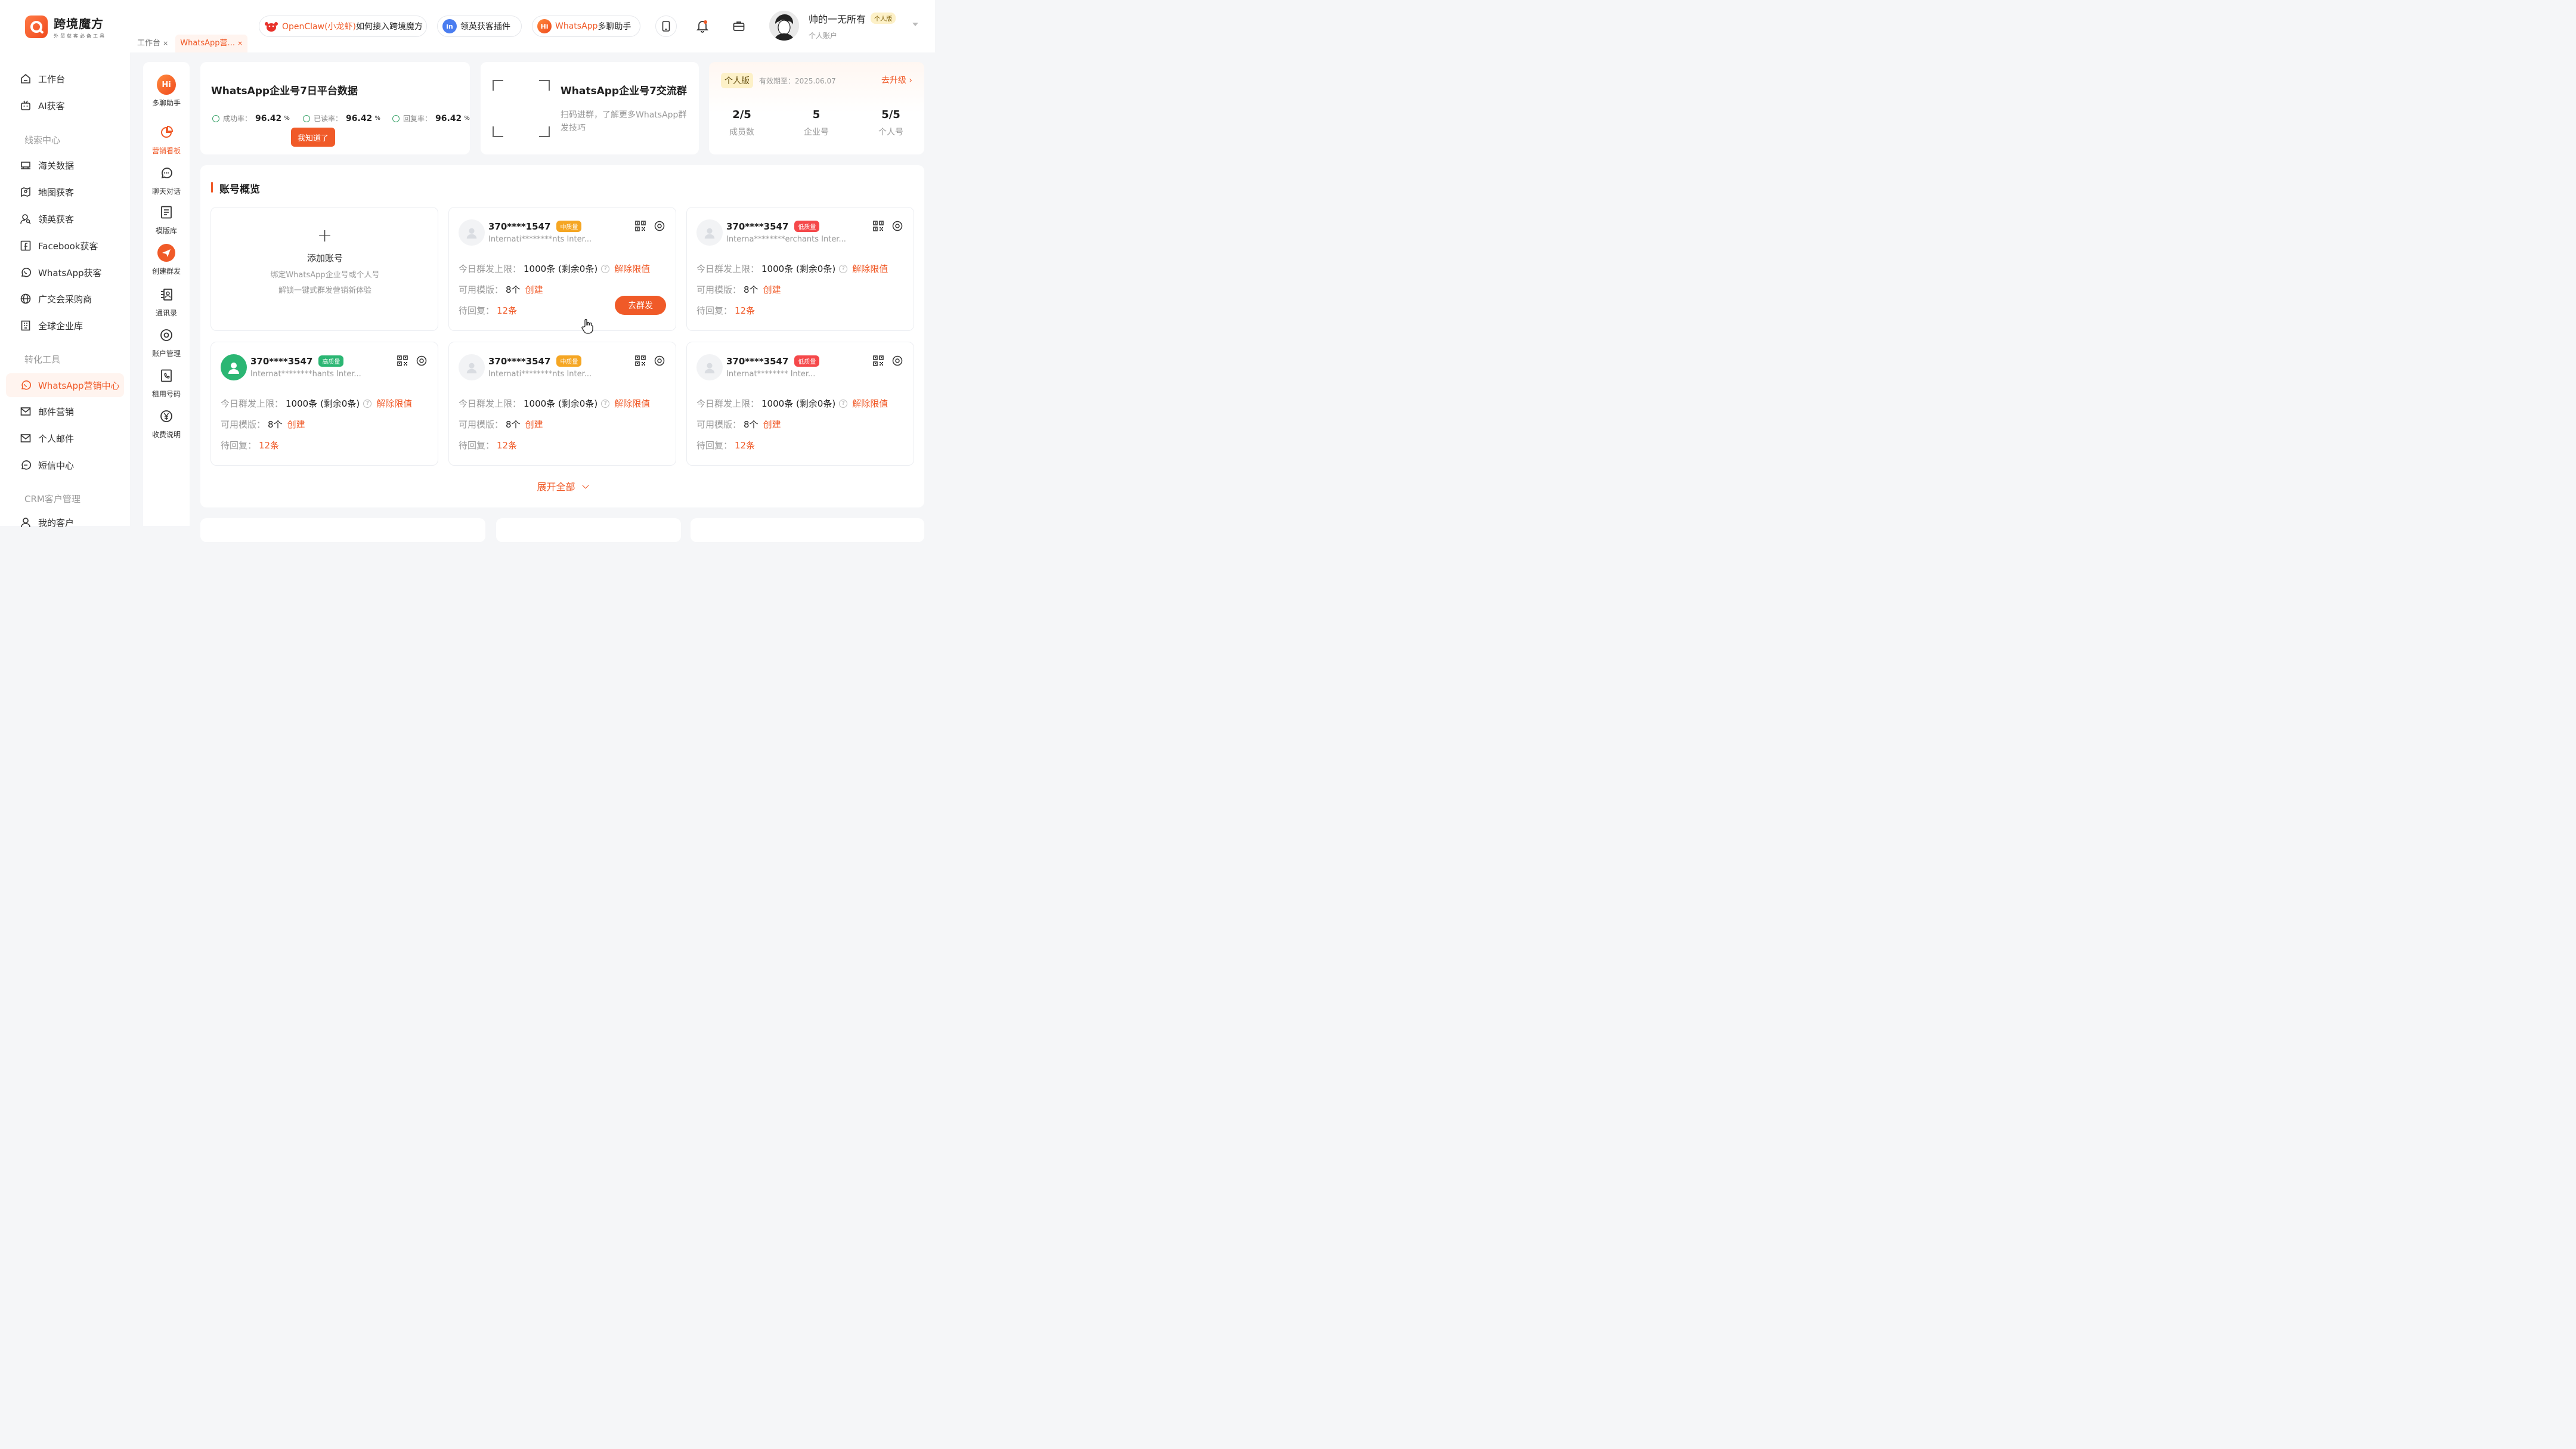  What do you see at coordinates (166, 259) in the screenshot?
I see `subnav-create-broadcast: 创建群发` at bounding box center [166, 259].